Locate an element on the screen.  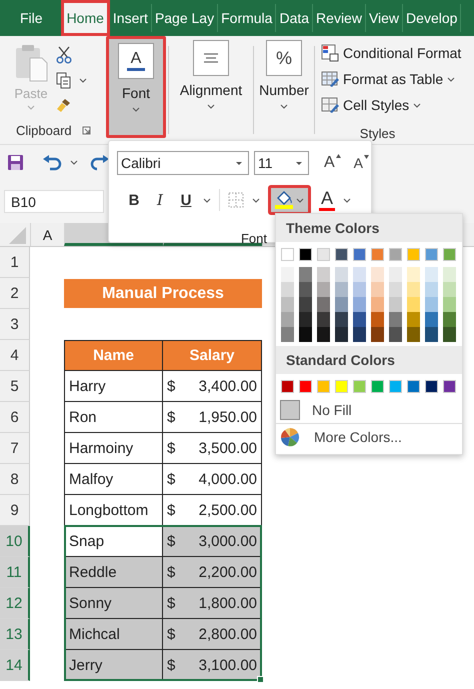
decrease-font-size-button: A is located at coordinates (362, 163).